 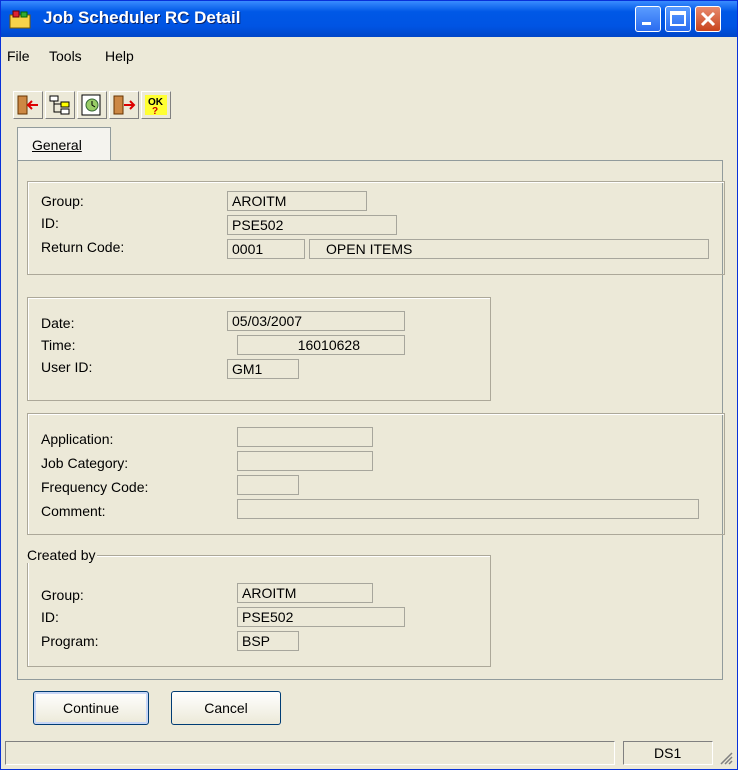 I want to click on tree-button, so click(x=60, y=105).